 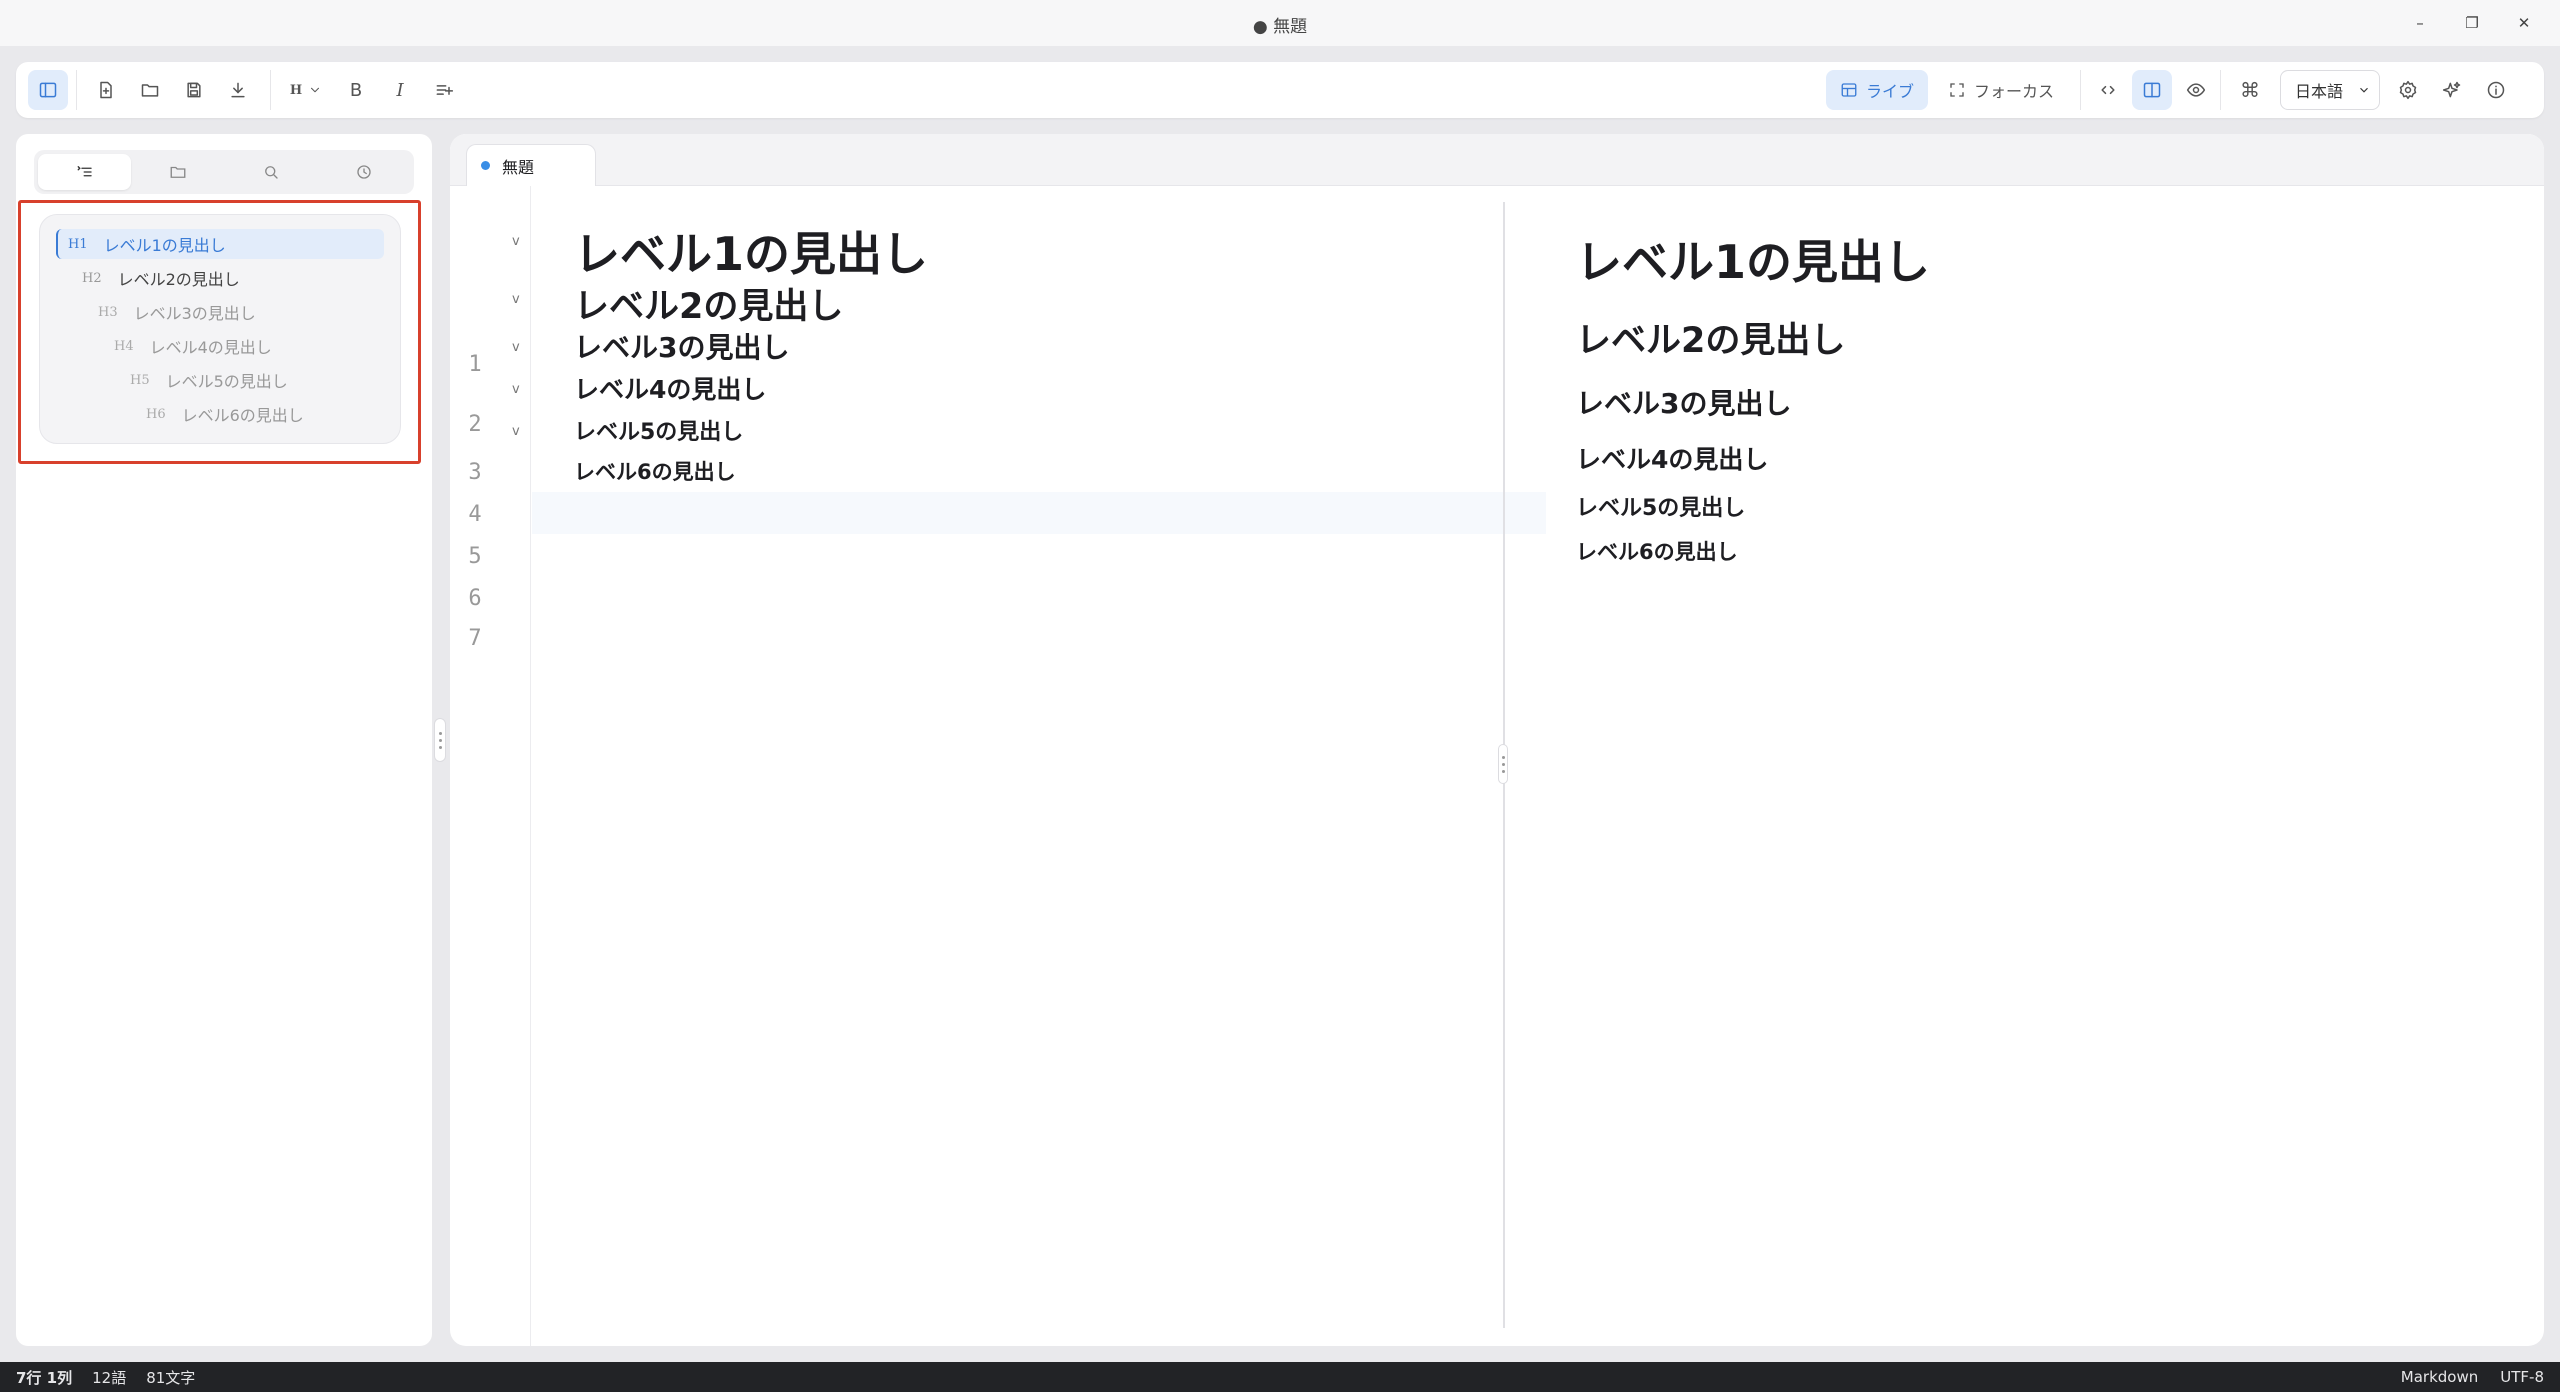 What do you see at coordinates (1661, 508) in the screenshot?
I see `preview-h5: レベル5の見出し` at bounding box center [1661, 508].